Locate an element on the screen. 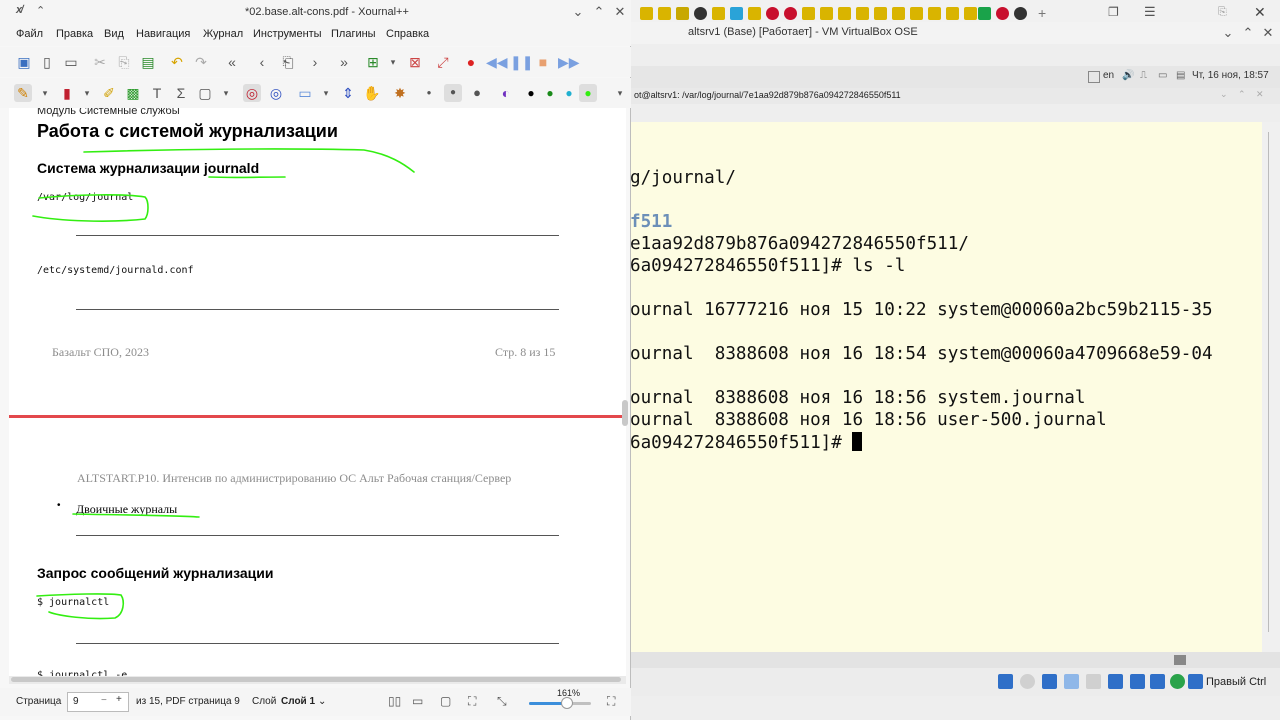 Image resolution: width=1280 pixels, height=720 pixels. optical-drive-icon is located at coordinates (1027, 681).